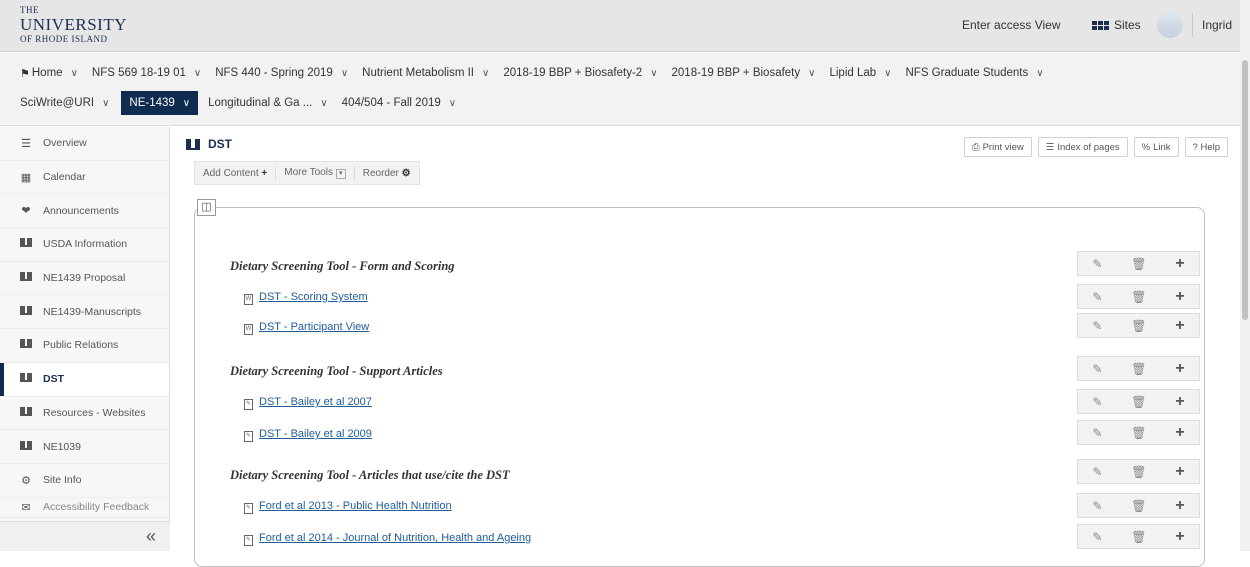 The height and width of the screenshot is (567, 1250). I want to click on sidebar-item-label: Calendar, so click(64, 177).